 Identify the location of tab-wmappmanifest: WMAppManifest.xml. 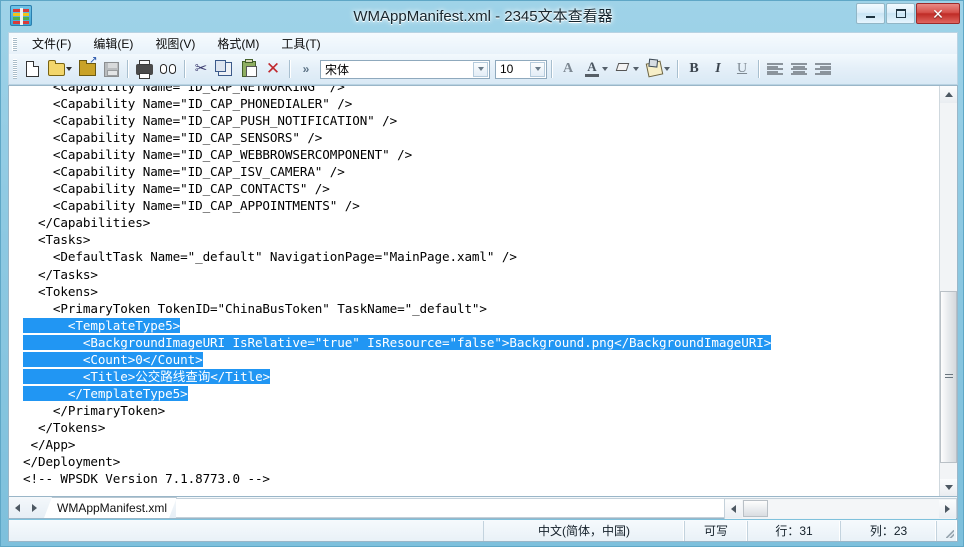
(110, 507).